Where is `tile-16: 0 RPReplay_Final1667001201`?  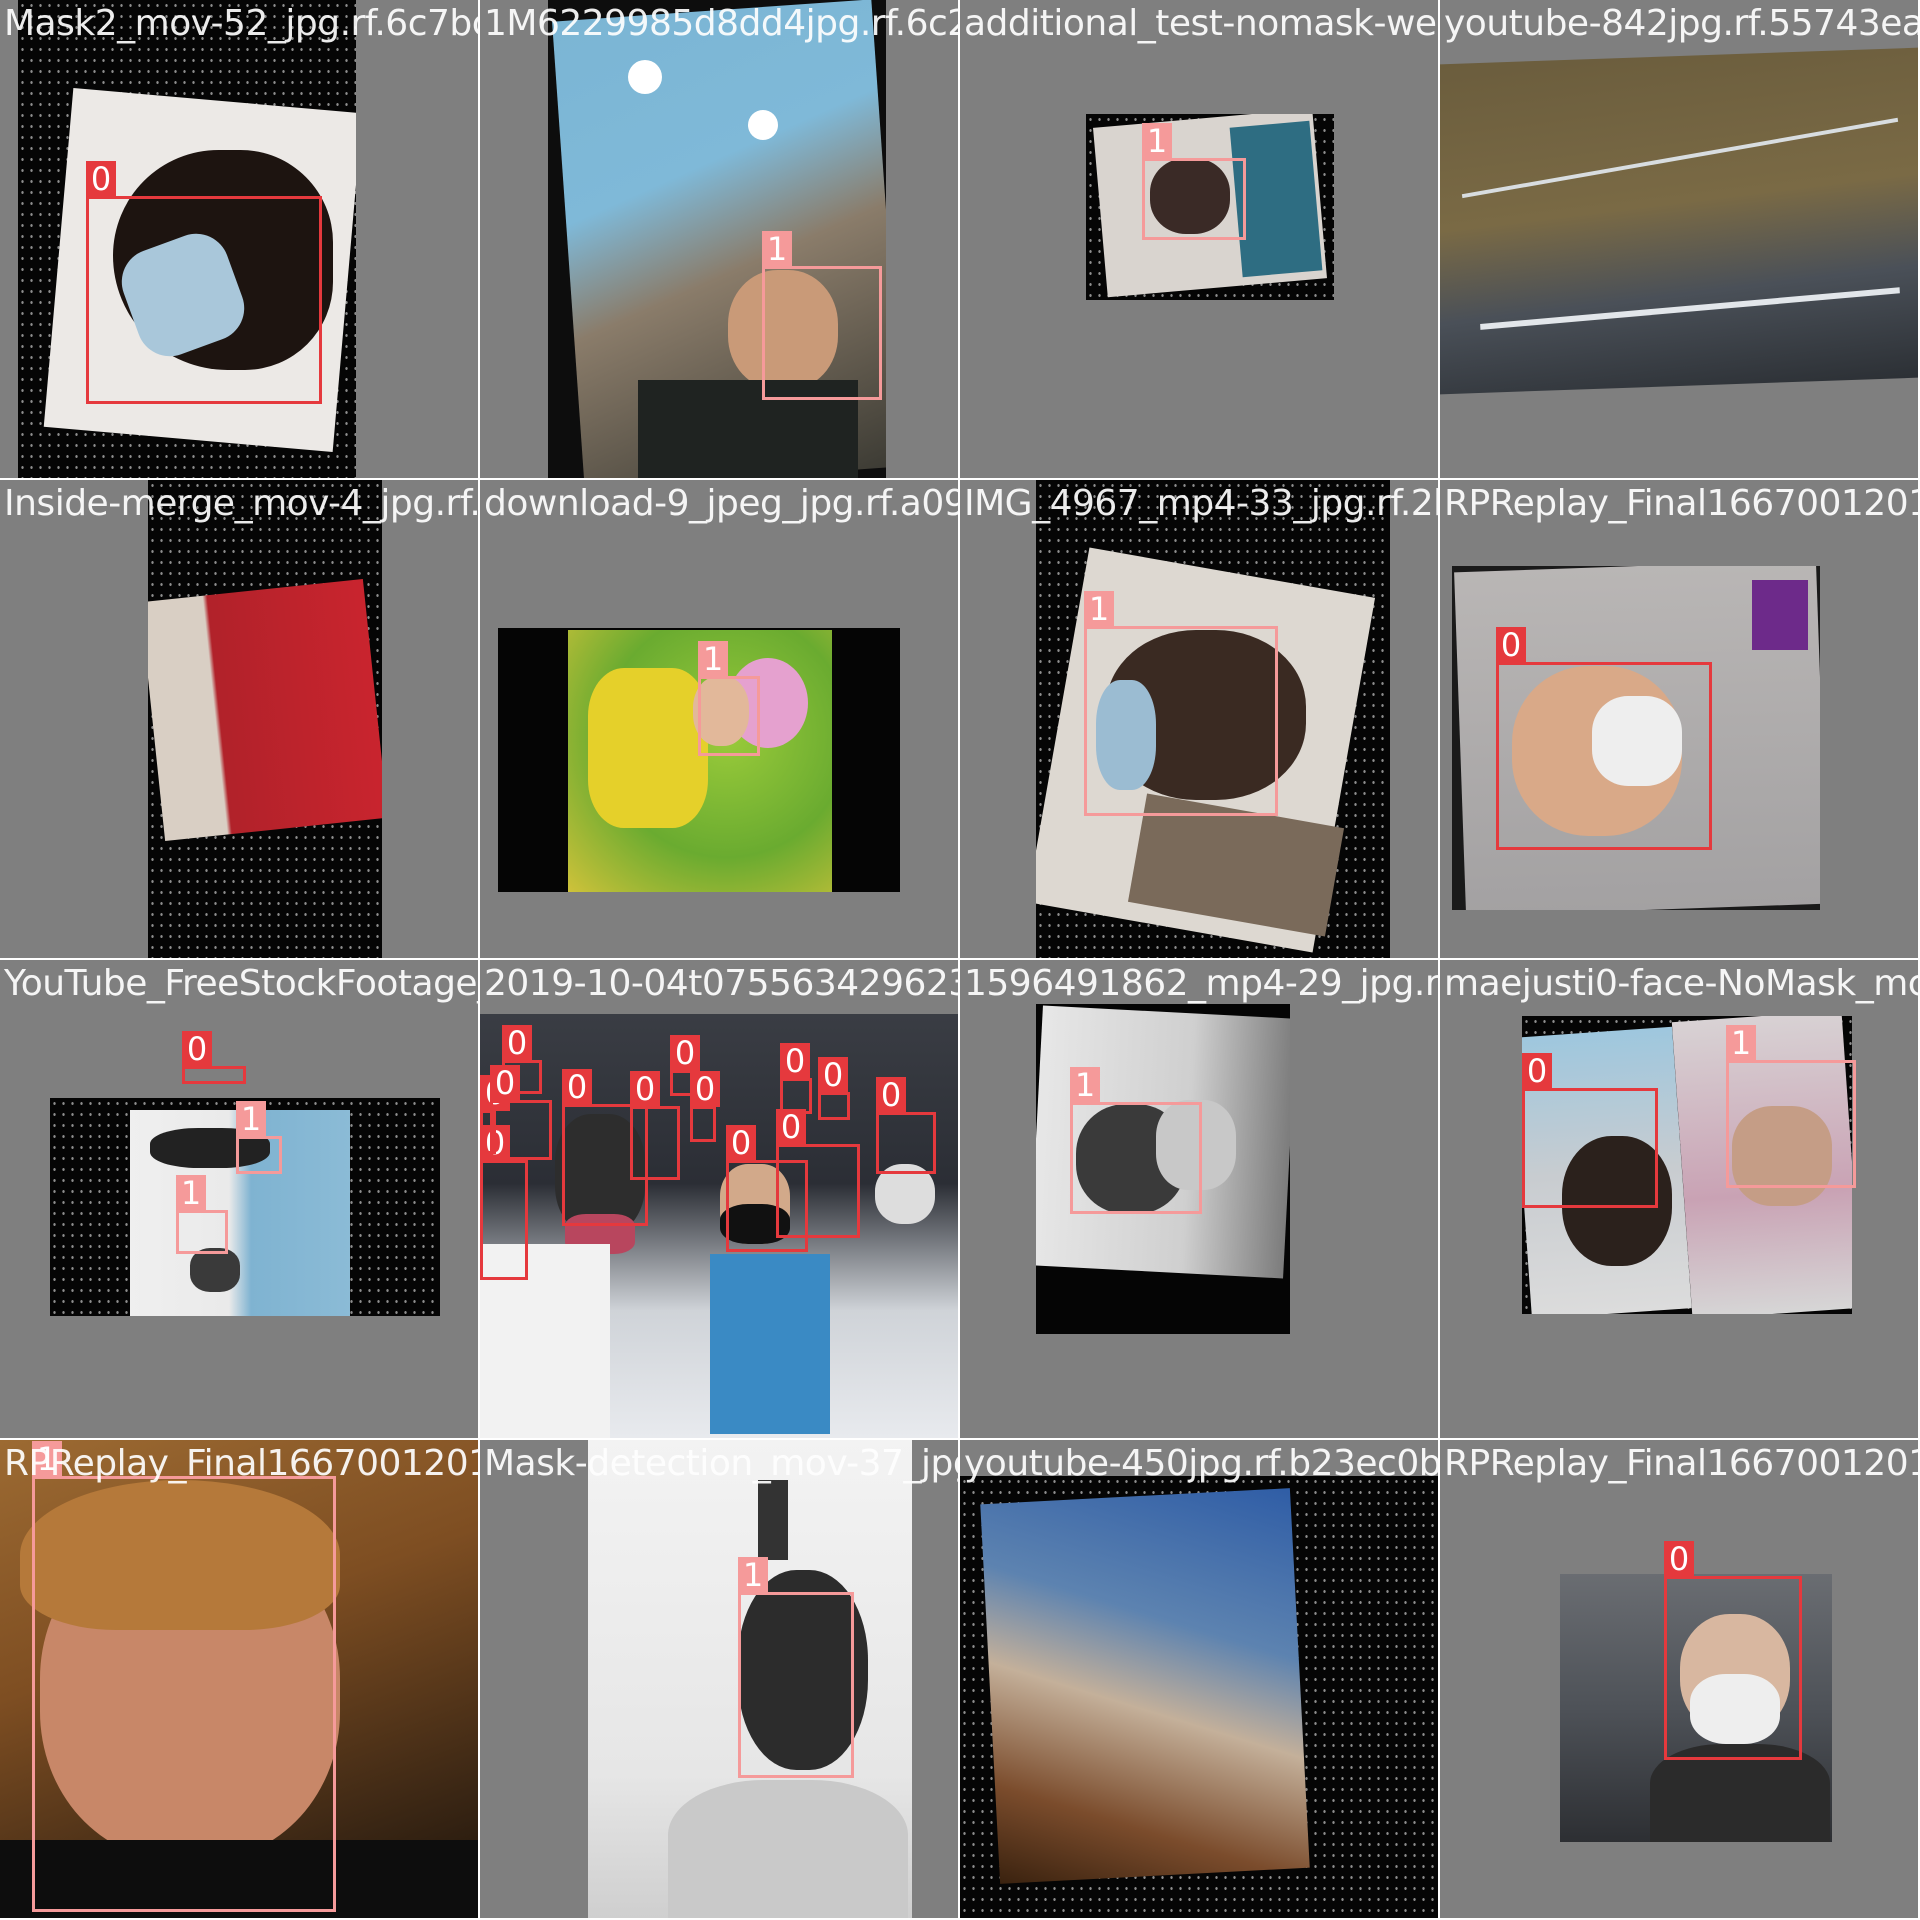
tile-16: 0 RPReplay_Final1667001201 is located at coordinates (1679, 1679).